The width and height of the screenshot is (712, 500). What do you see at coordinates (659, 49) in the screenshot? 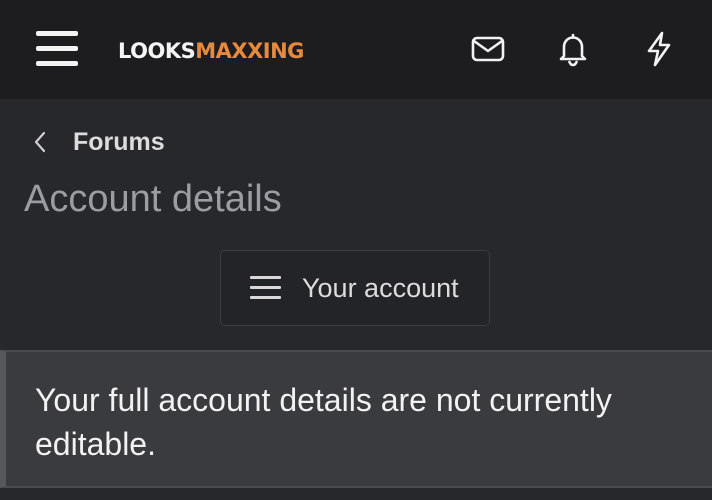
I see `bolt-icon` at bounding box center [659, 49].